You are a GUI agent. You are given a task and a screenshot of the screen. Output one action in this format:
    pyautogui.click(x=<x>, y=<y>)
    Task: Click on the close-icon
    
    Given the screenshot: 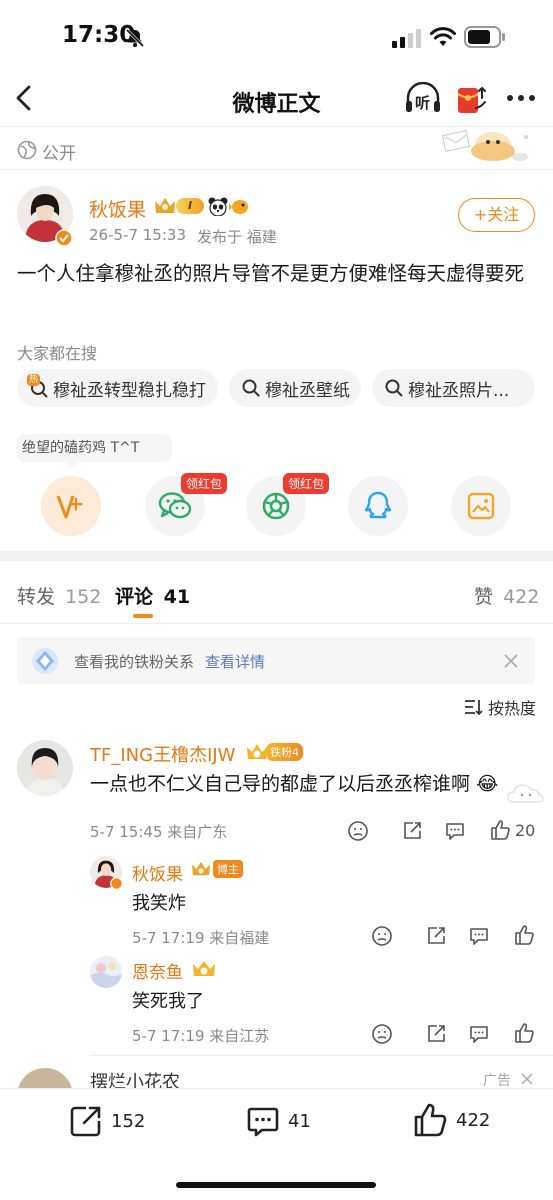 What is the action you would take?
    pyautogui.click(x=511, y=661)
    